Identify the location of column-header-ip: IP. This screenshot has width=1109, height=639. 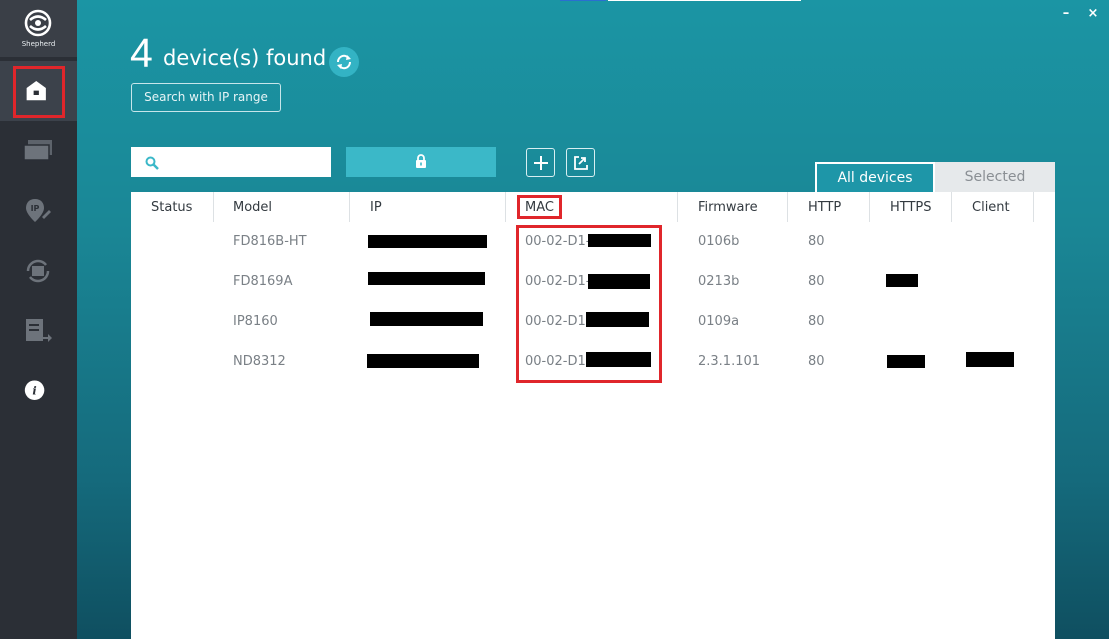
(376, 208).